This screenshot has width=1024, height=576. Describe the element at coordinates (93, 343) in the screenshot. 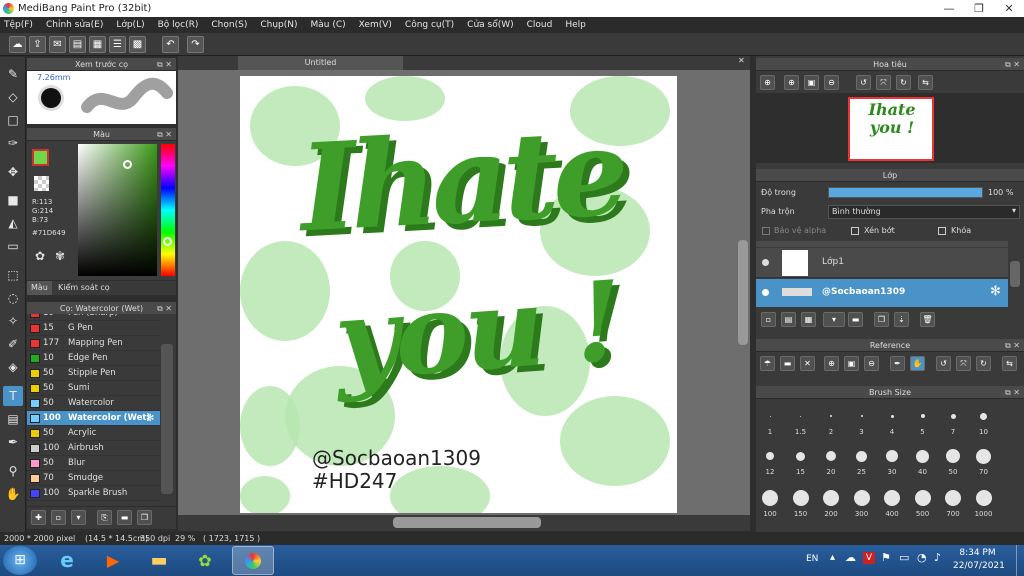

I see `brush-item: 177 Mapping Pen` at that location.